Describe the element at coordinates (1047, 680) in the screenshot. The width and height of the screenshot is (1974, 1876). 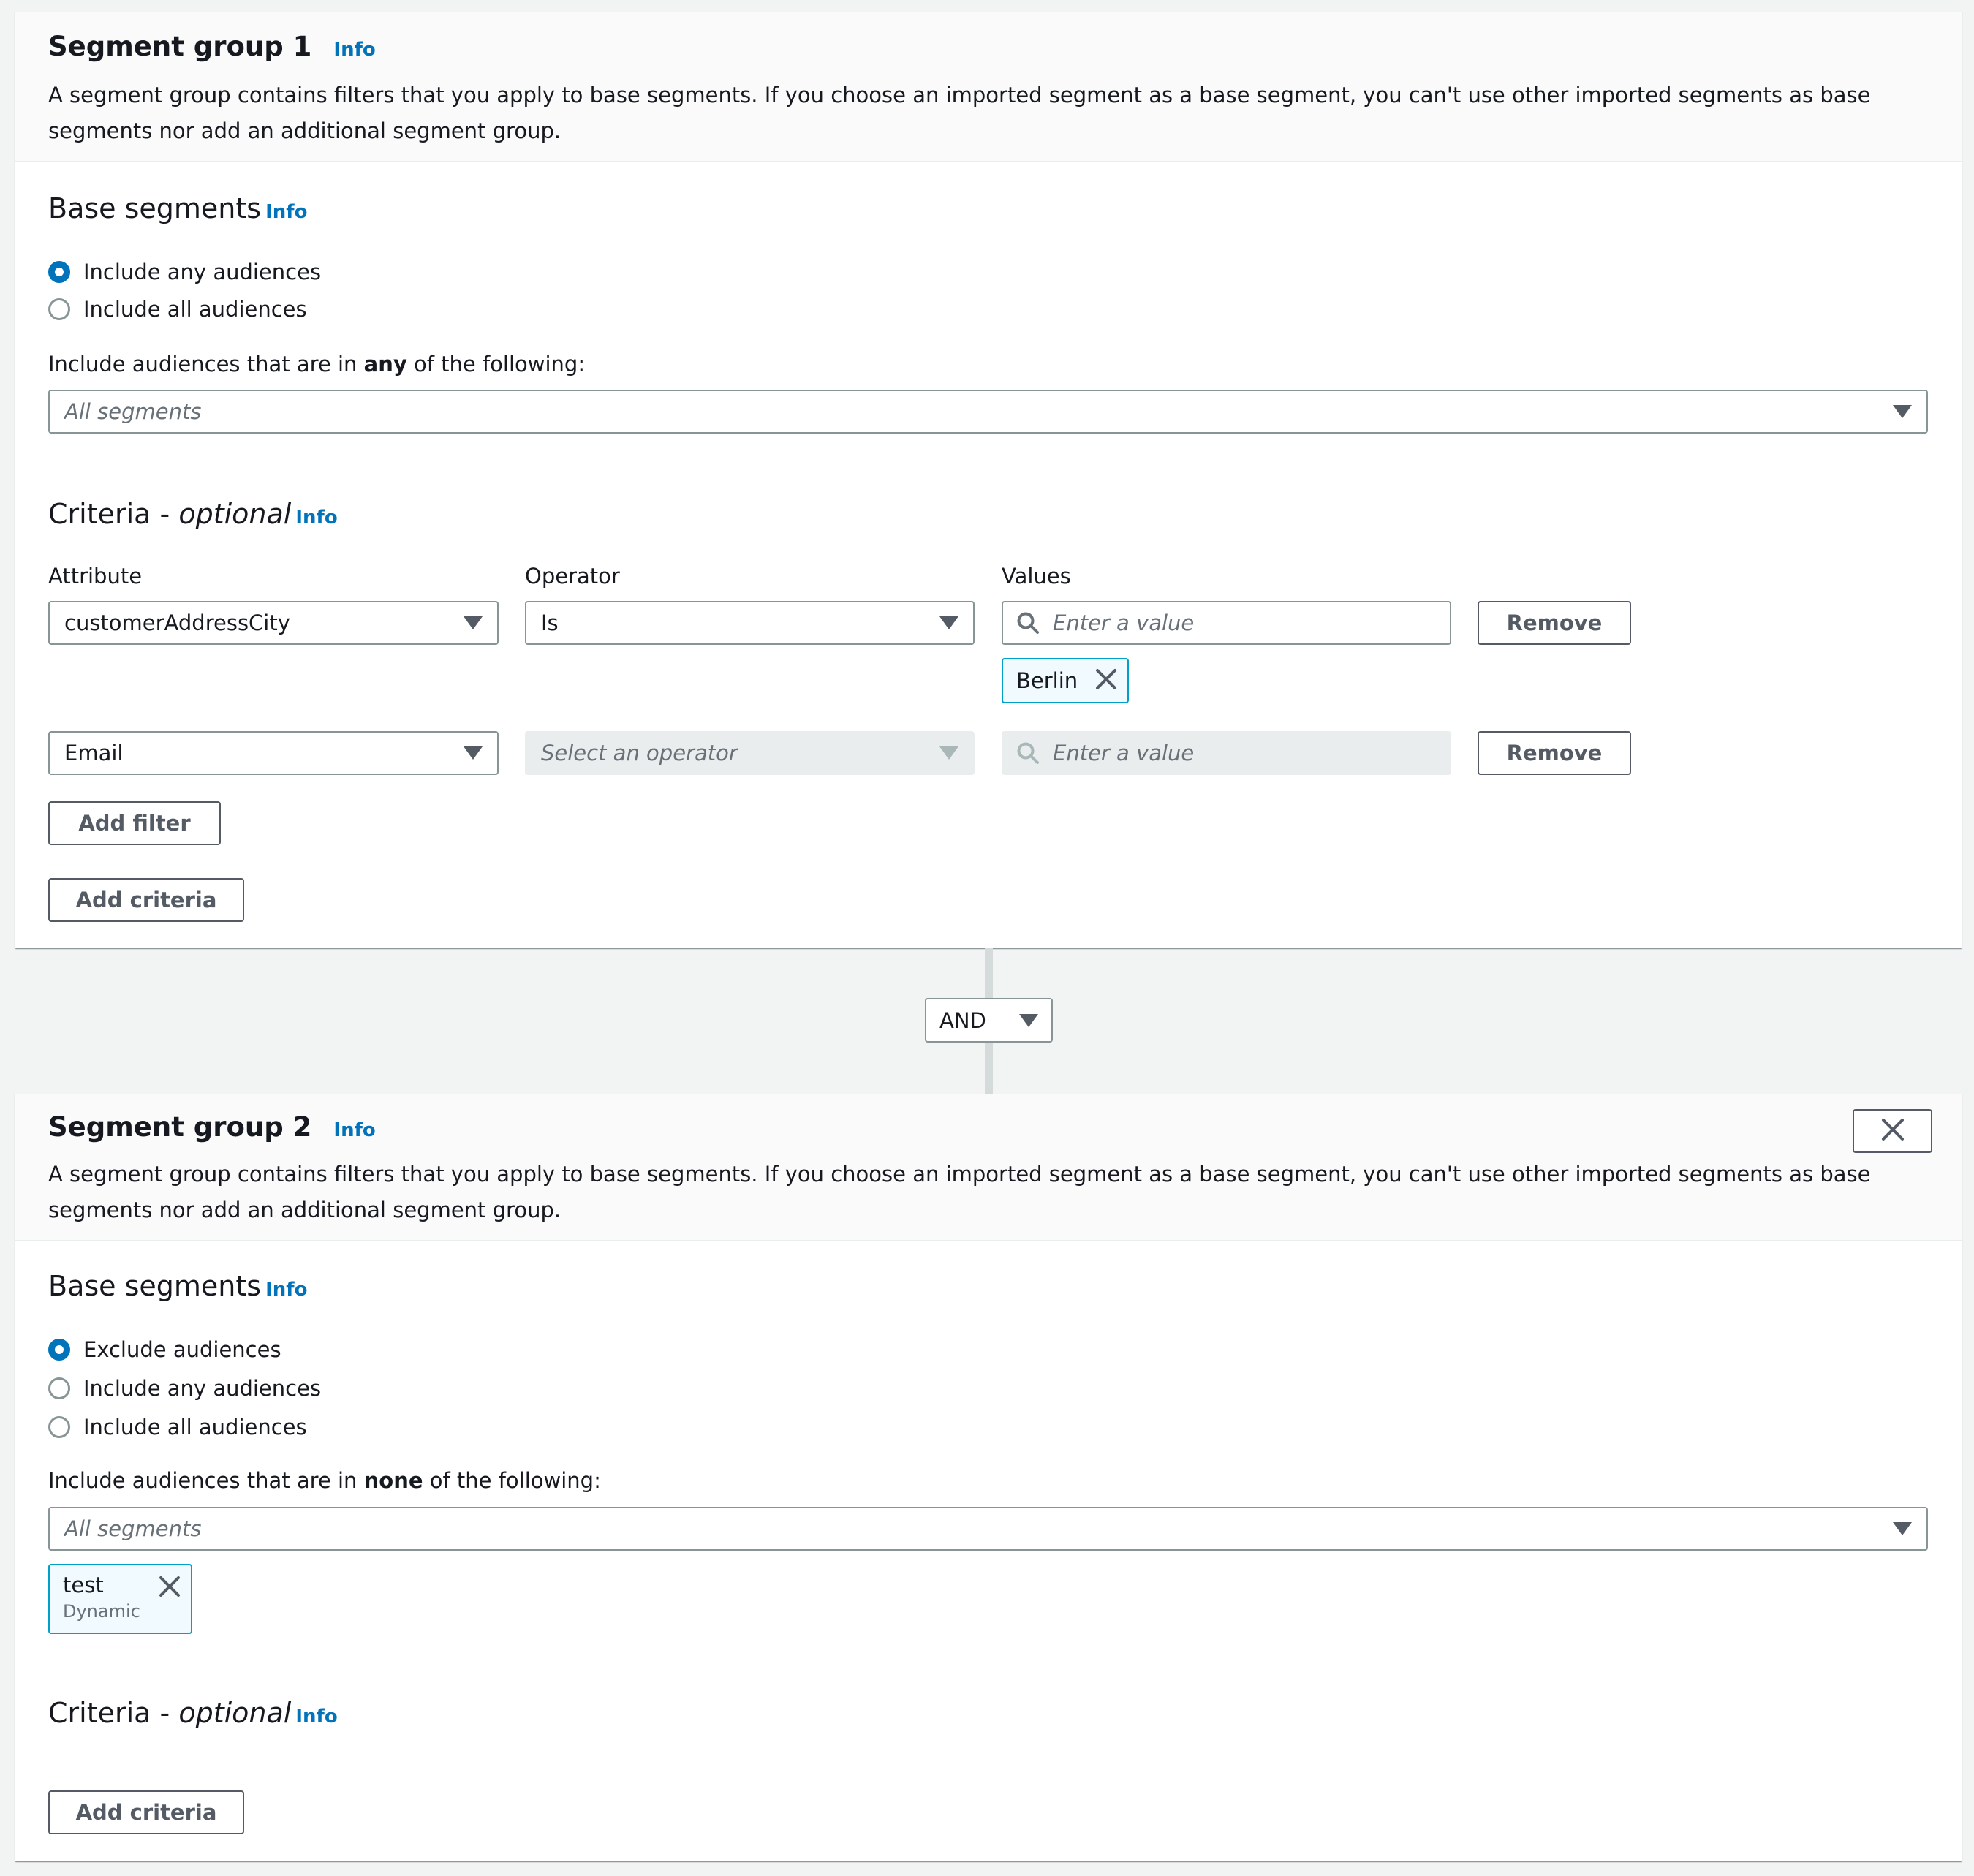
I see `token-label: Berlin` at that location.